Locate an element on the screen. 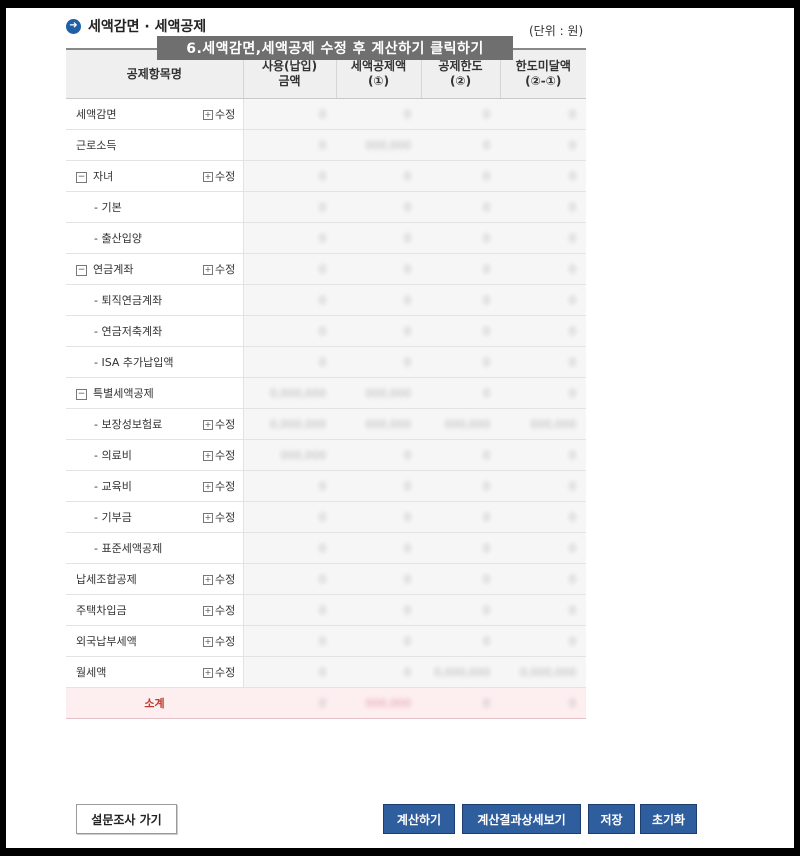 The width and height of the screenshot is (800, 856). row-label: - 연금저축계좌 is located at coordinates (128, 331).